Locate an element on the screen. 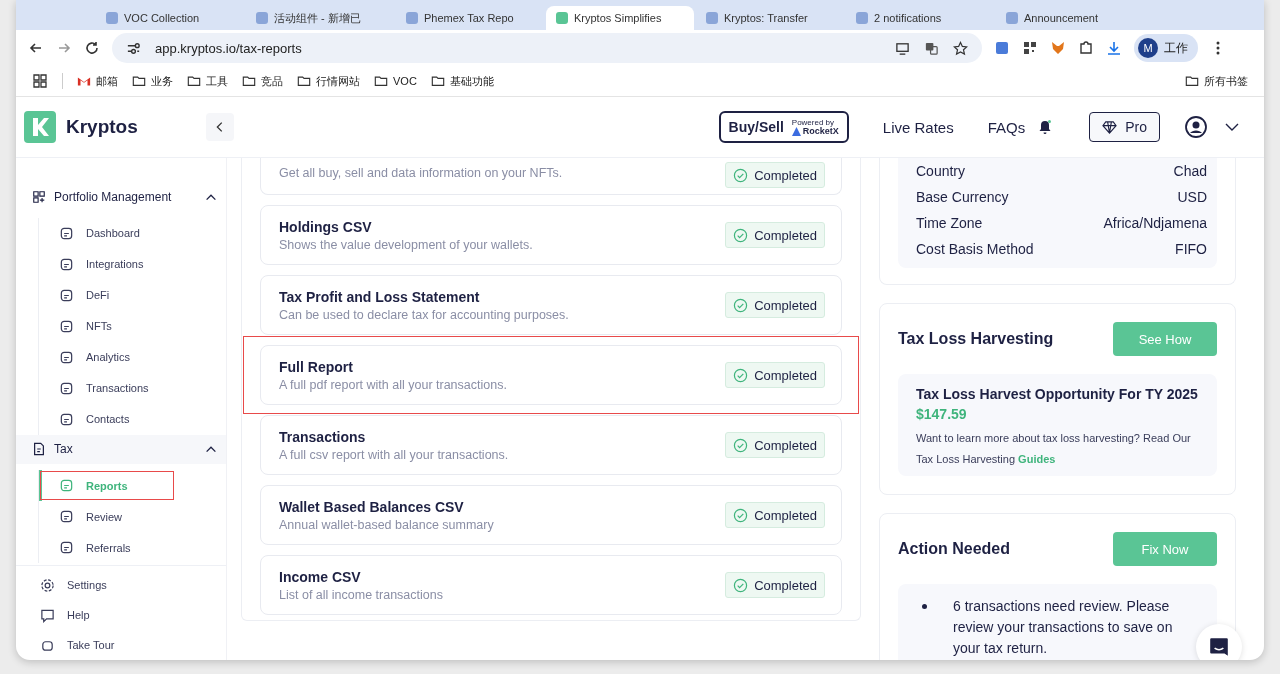  report-description: Shows the value development of your wallets. is located at coordinates (406, 244).